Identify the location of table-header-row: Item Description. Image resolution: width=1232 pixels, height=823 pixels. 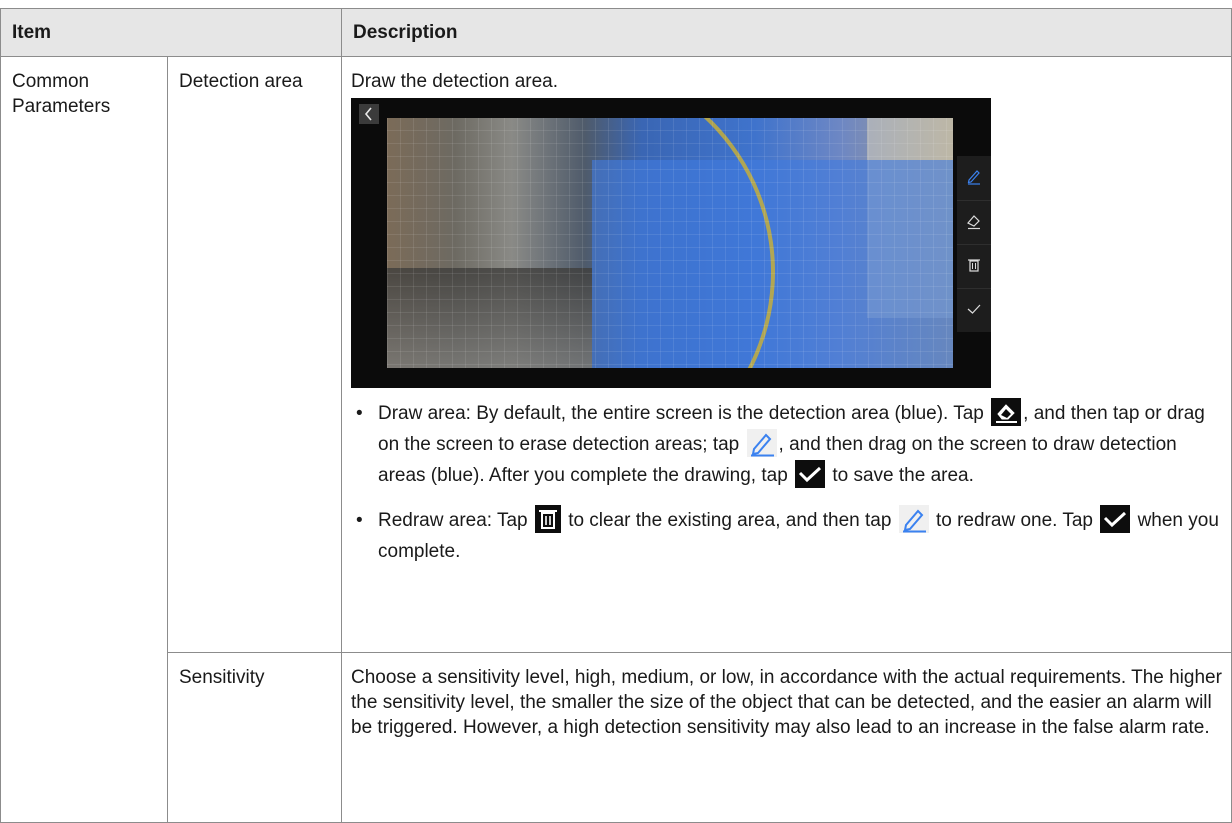
(616, 32).